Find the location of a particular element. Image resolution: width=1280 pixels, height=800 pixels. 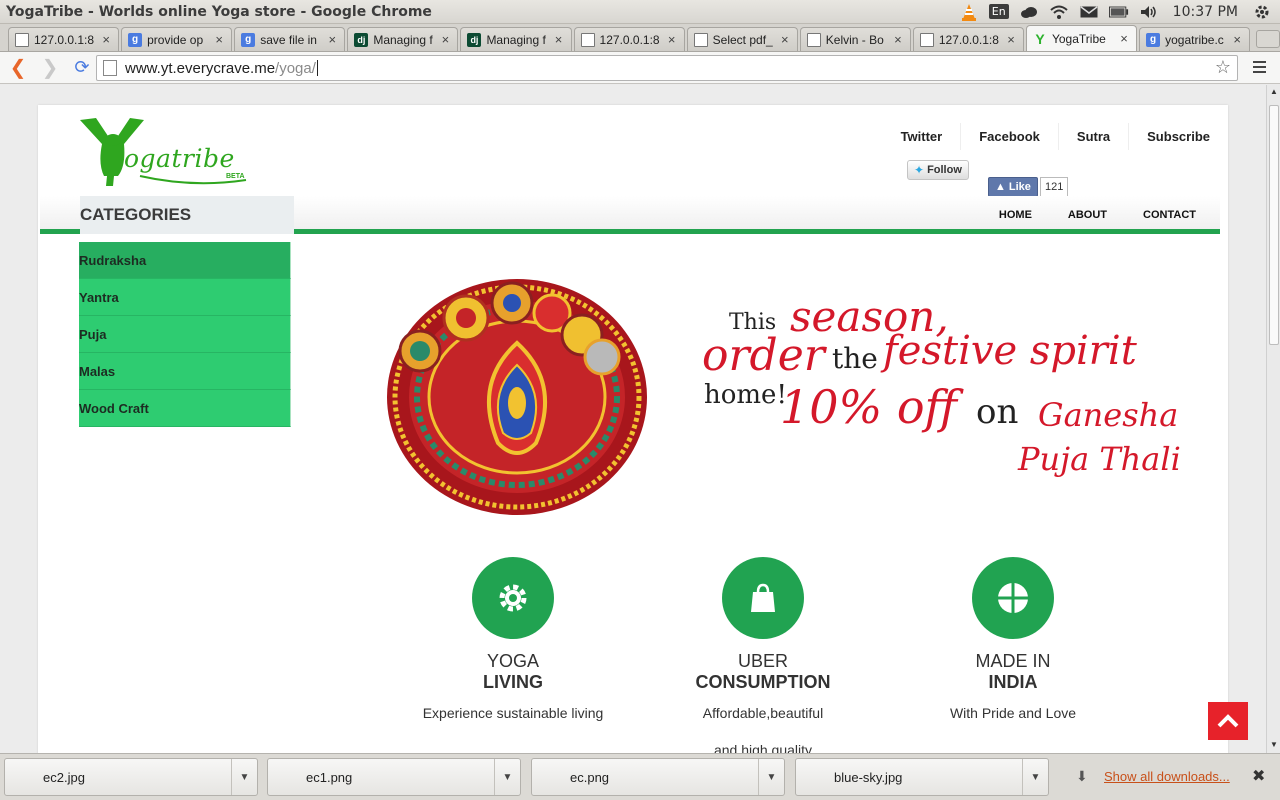

fb-like-label: Like is located at coordinates (1019, 187).